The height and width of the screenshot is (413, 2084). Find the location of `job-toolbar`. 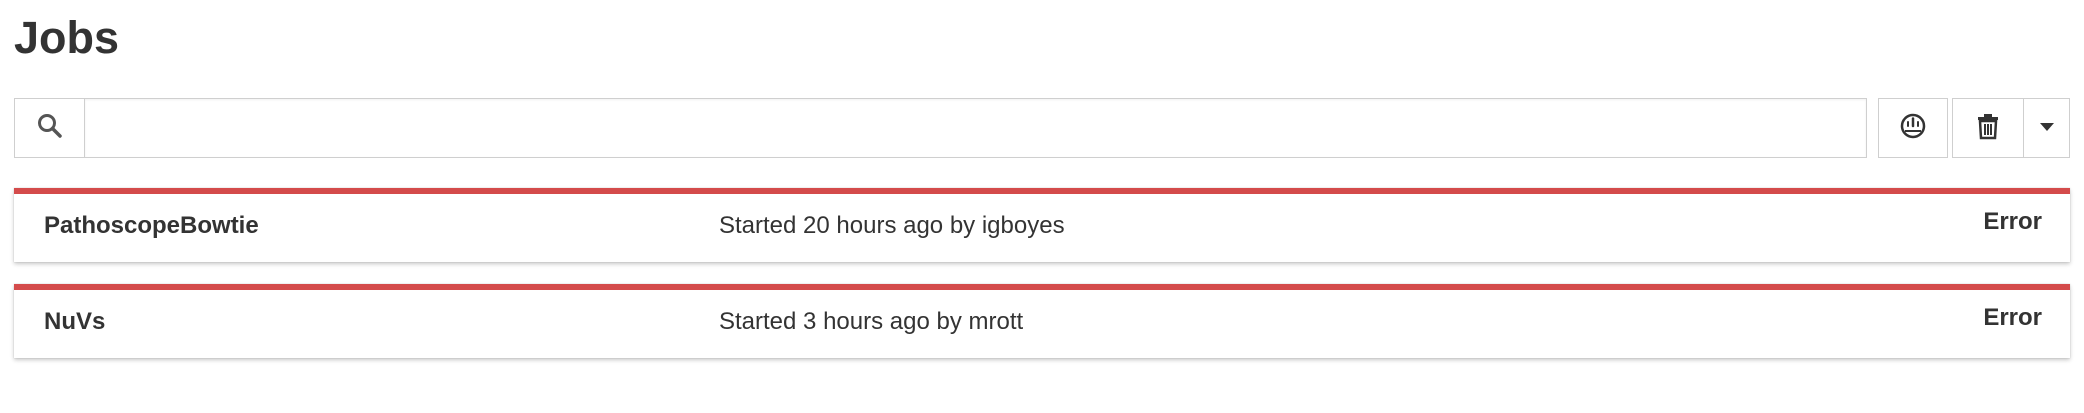

job-toolbar is located at coordinates (1042, 129).